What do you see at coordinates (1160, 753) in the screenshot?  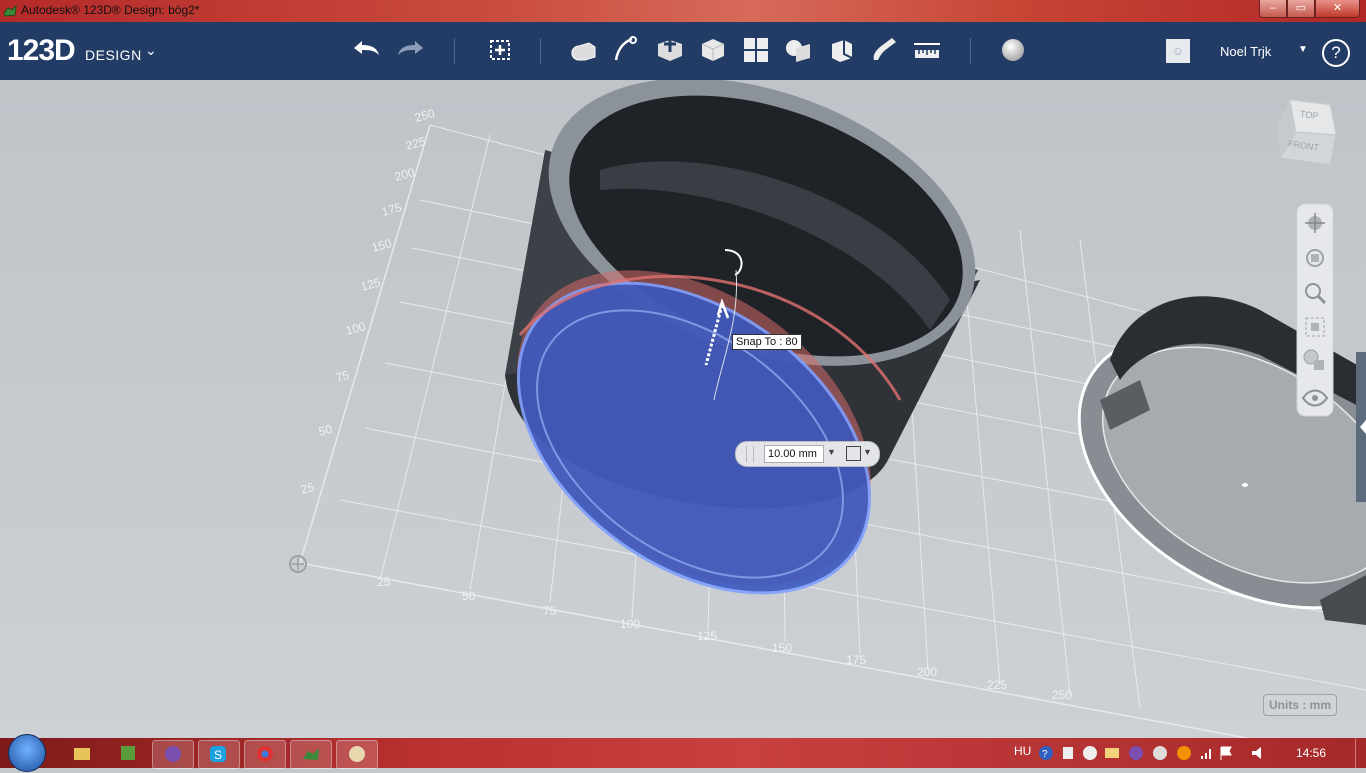 I see `skype-tray-icon` at bounding box center [1160, 753].